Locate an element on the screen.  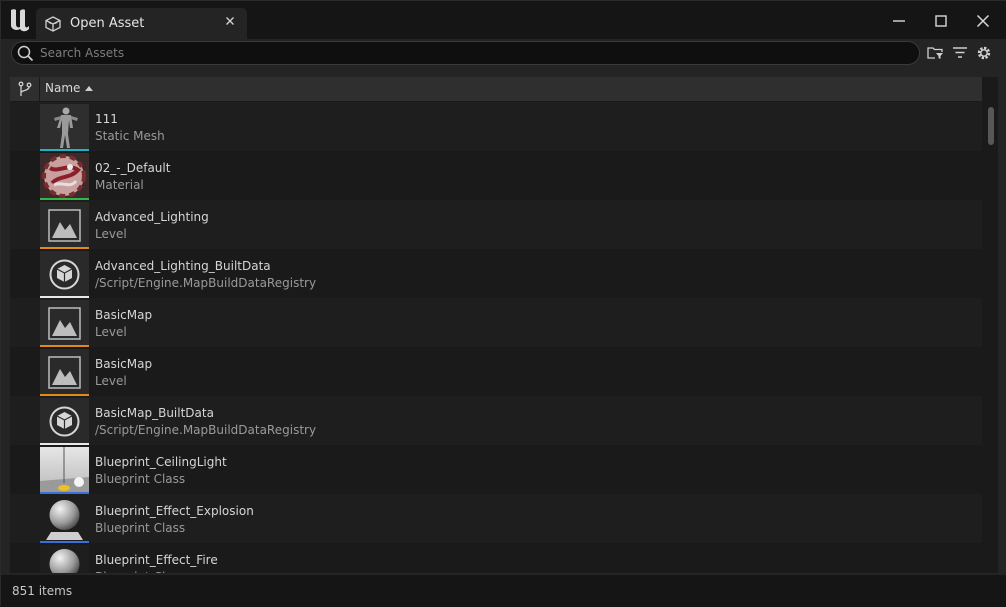
search-box is located at coordinates (465, 53).